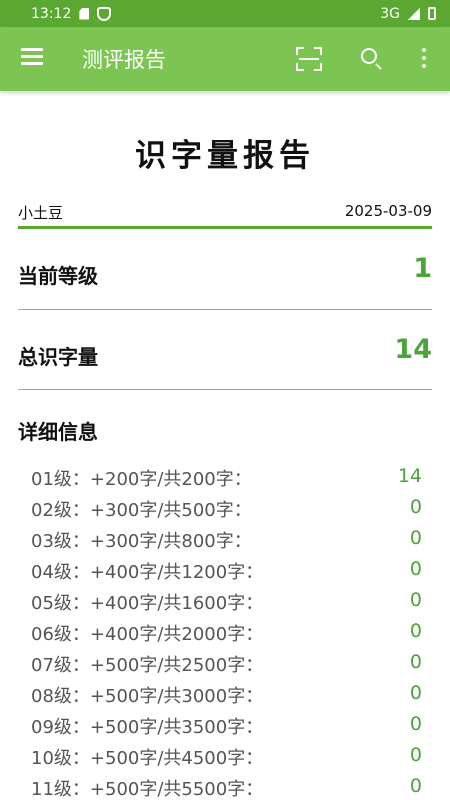 This screenshot has width=450, height=800. Describe the element at coordinates (388, 211) in the screenshot. I see `report-date: 2025-03-09` at that location.